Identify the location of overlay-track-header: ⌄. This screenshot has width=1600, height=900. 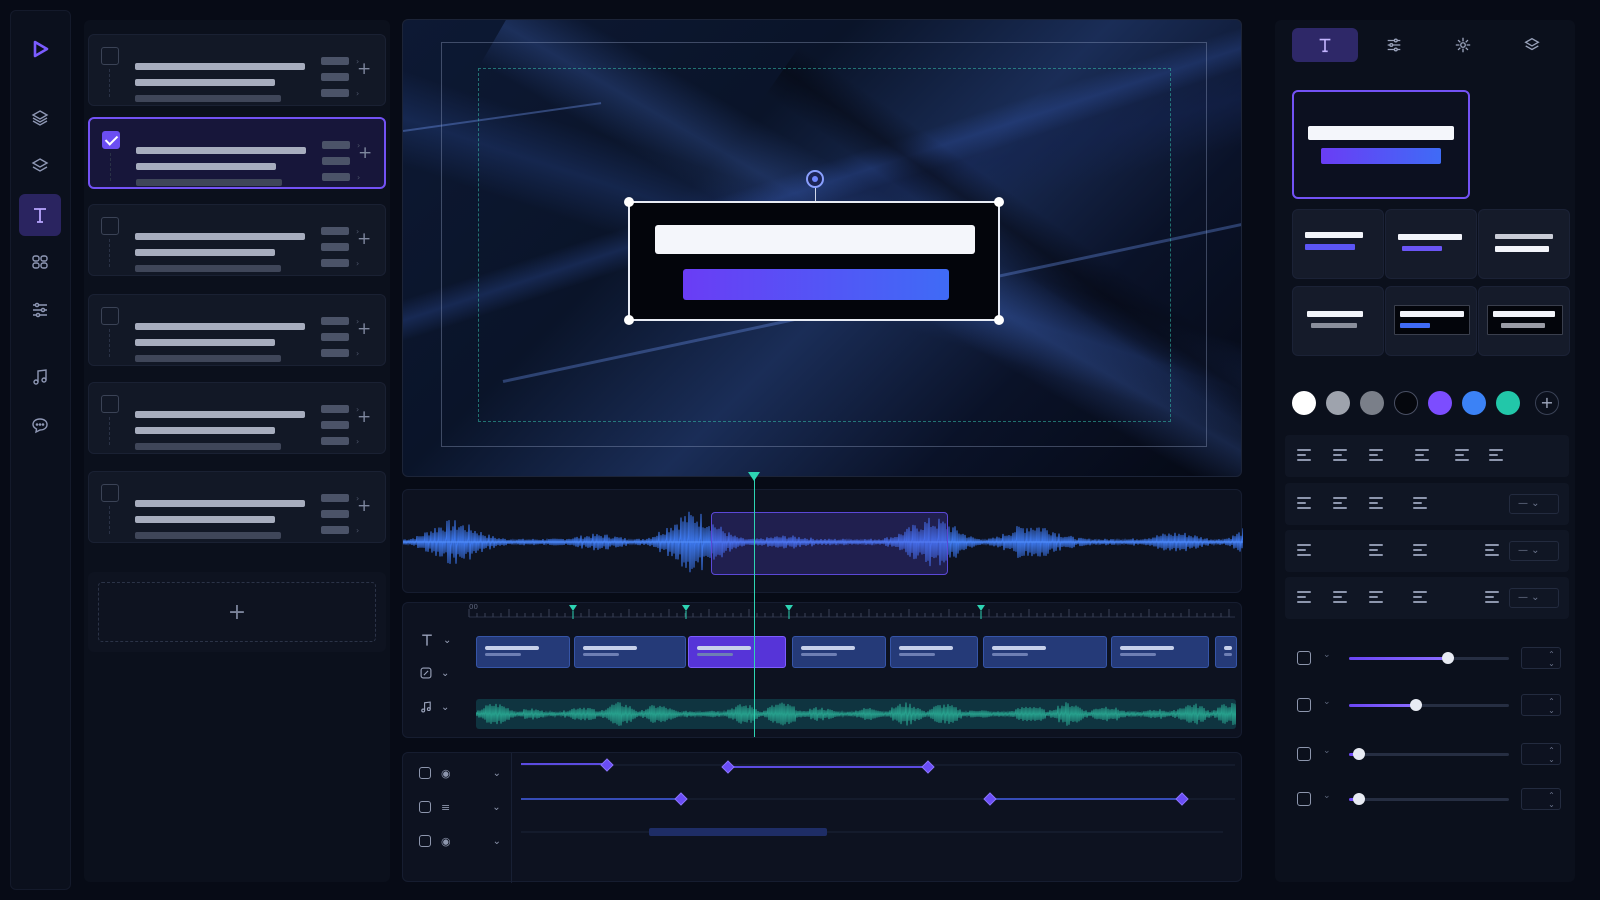
(444, 673).